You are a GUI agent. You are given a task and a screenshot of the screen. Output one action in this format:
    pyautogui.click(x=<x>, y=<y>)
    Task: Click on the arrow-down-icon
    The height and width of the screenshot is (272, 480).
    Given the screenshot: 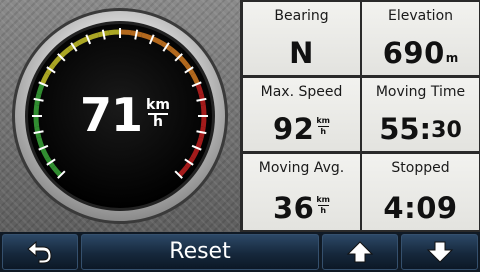 What is the action you would take?
    pyautogui.click(x=439, y=252)
    